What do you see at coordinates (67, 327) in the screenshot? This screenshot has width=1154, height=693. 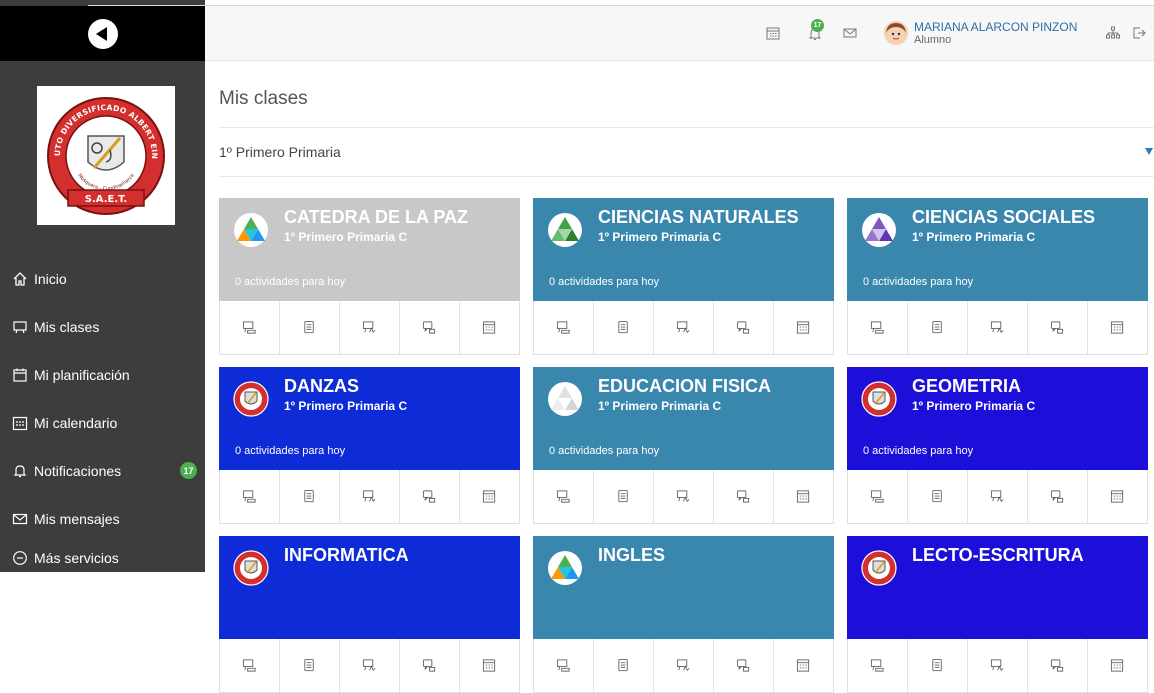 I see `sidebar-item-label: Mis clases` at bounding box center [67, 327].